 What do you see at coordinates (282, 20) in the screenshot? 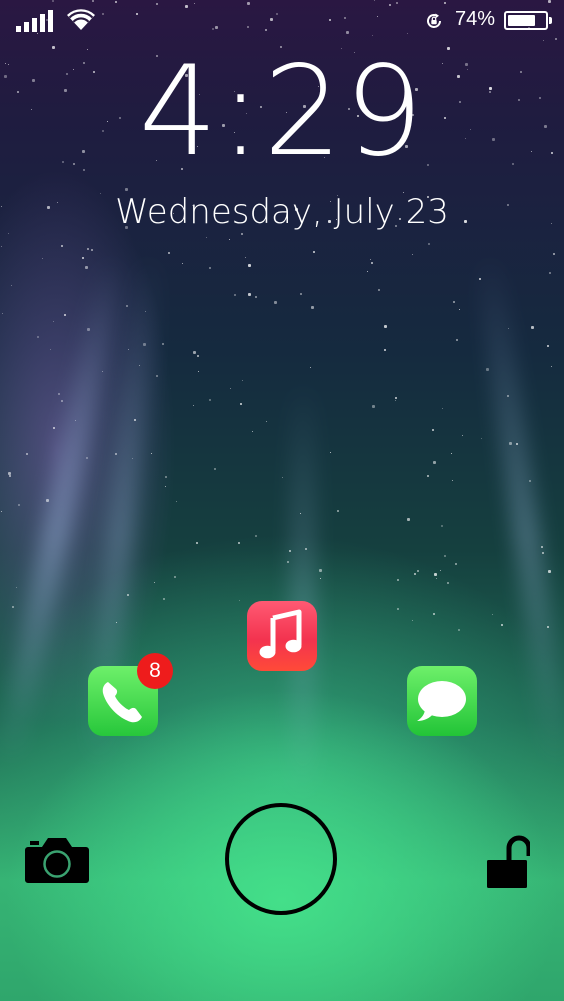
I see `status-bar: 74%` at bounding box center [282, 20].